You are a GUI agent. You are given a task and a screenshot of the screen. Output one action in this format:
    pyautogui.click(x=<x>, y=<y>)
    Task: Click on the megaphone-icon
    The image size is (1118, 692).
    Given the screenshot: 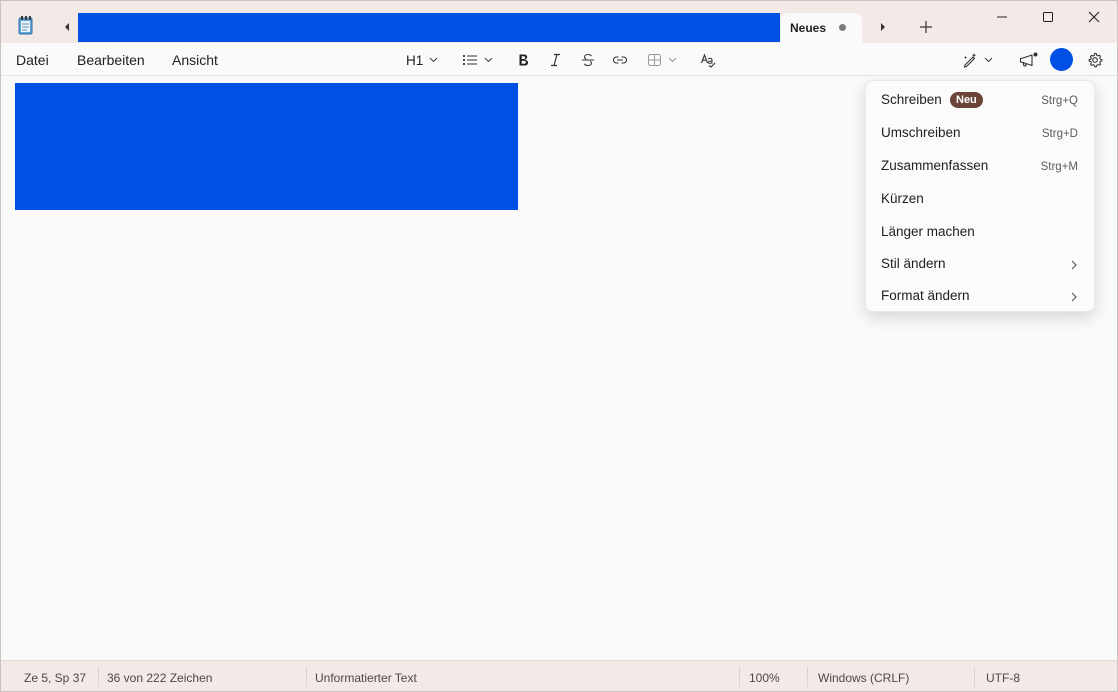 What is the action you would take?
    pyautogui.click(x=1028, y=59)
    